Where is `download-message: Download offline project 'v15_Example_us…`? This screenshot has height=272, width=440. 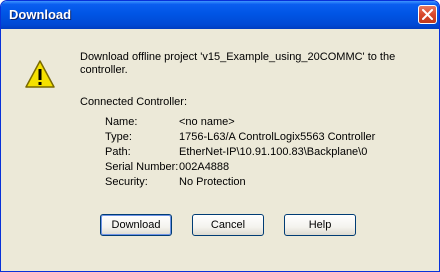 download-message: Download offline project 'v15_Example_us… is located at coordinates (238, 63).